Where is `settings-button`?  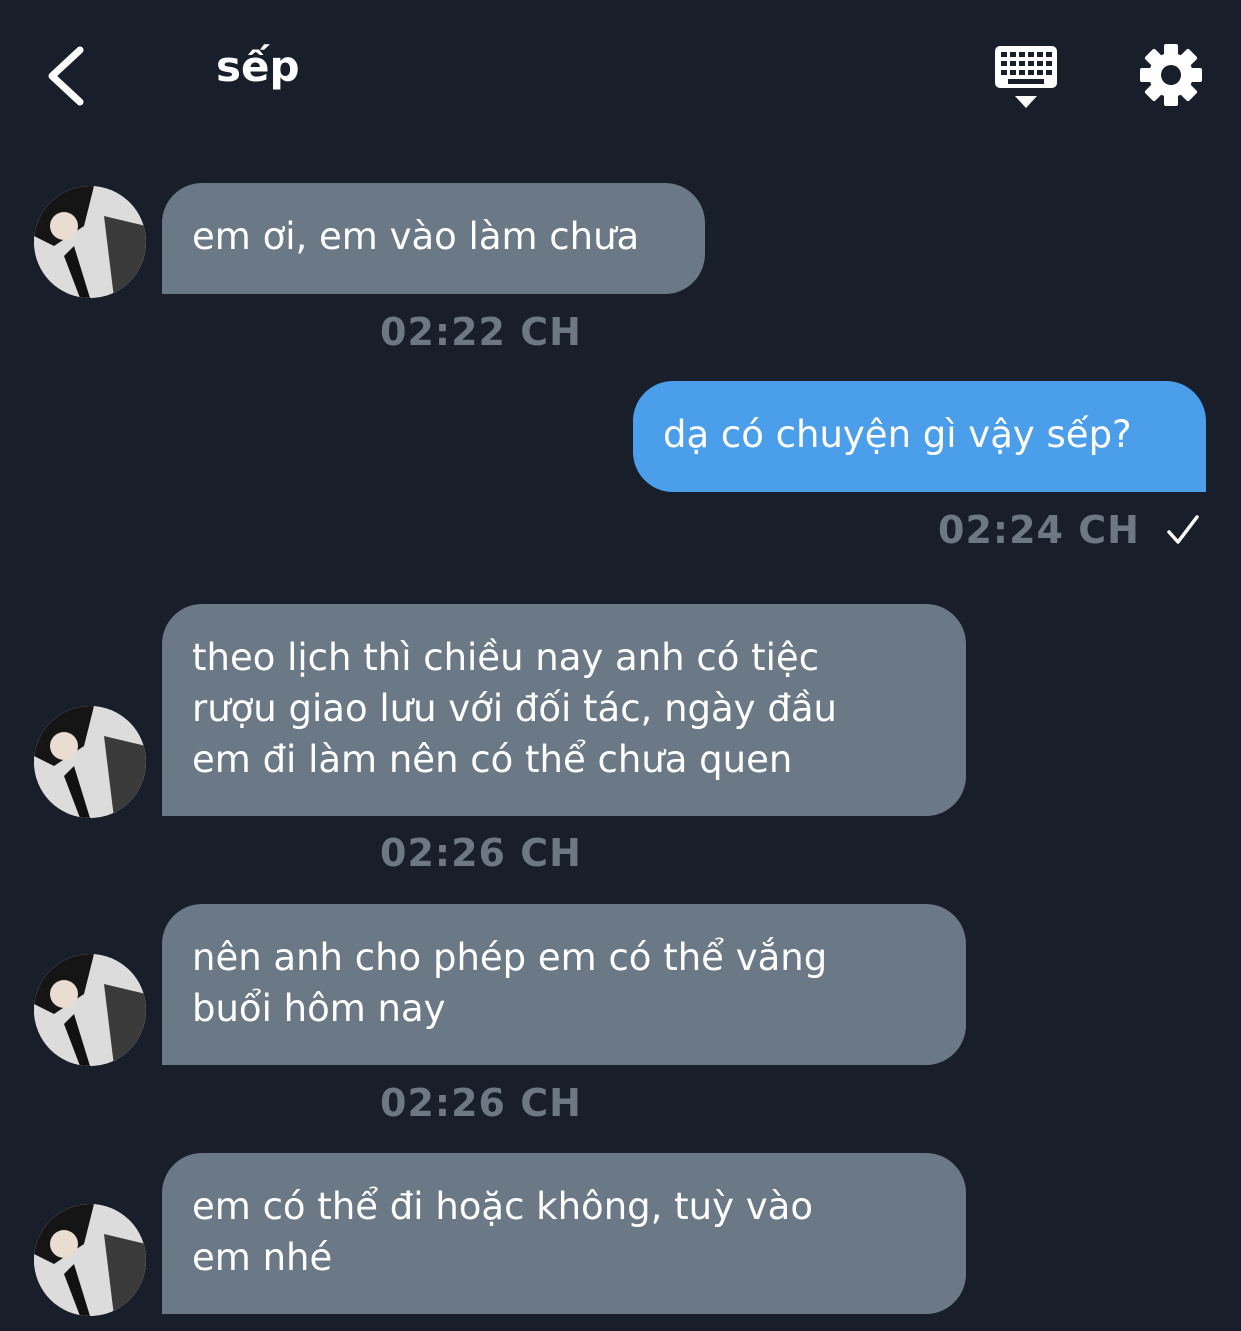
settings-button is located at coordinates (1171, 75).